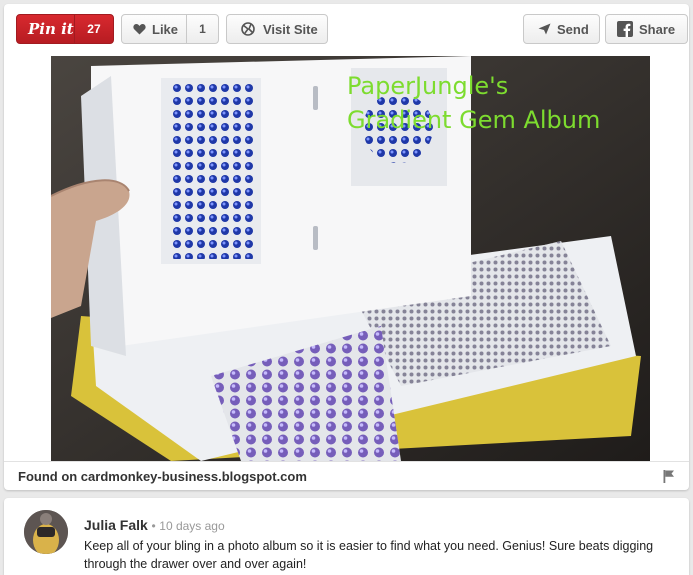 Image resolution: width=693 pixels, height=575 pixels. Describe the element at coordinates (346, 30) in the screenshot. I see `pin-toolbar: Pin it 27 Like 1 Visit Site Send Share` at that location.